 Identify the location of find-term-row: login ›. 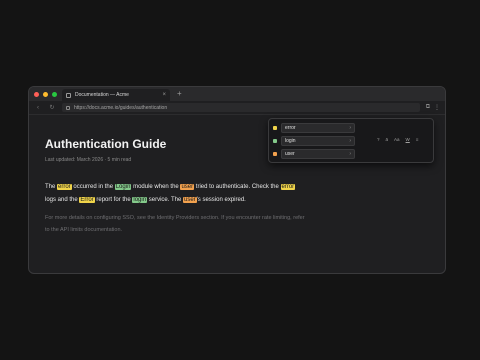
(314, 141).